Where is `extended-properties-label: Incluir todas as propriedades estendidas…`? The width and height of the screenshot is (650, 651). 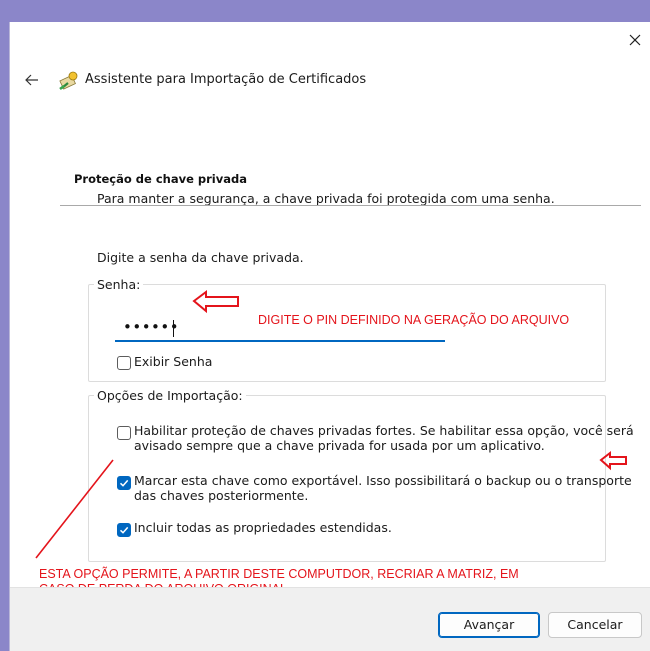
extended-properties-label: Incluir todas as propriedades estendidas… is located at coordinates (263, 527).